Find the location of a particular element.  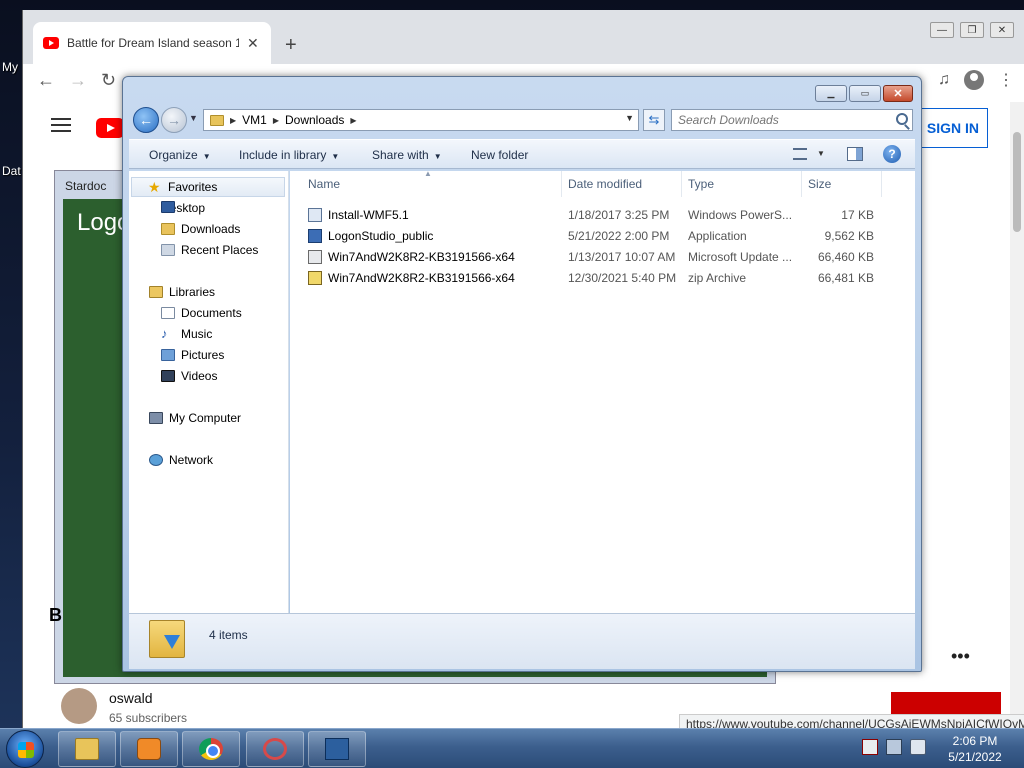

nav-item-network: Network is located at coordinates (181, 460).